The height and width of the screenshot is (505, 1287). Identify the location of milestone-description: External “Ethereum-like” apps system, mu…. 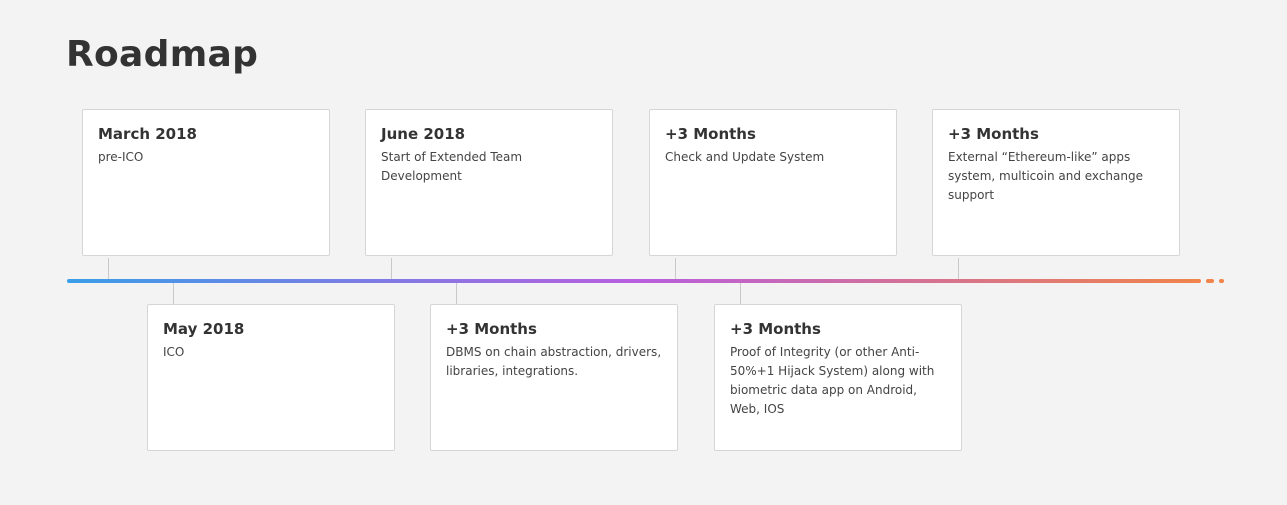
(1045, 176).